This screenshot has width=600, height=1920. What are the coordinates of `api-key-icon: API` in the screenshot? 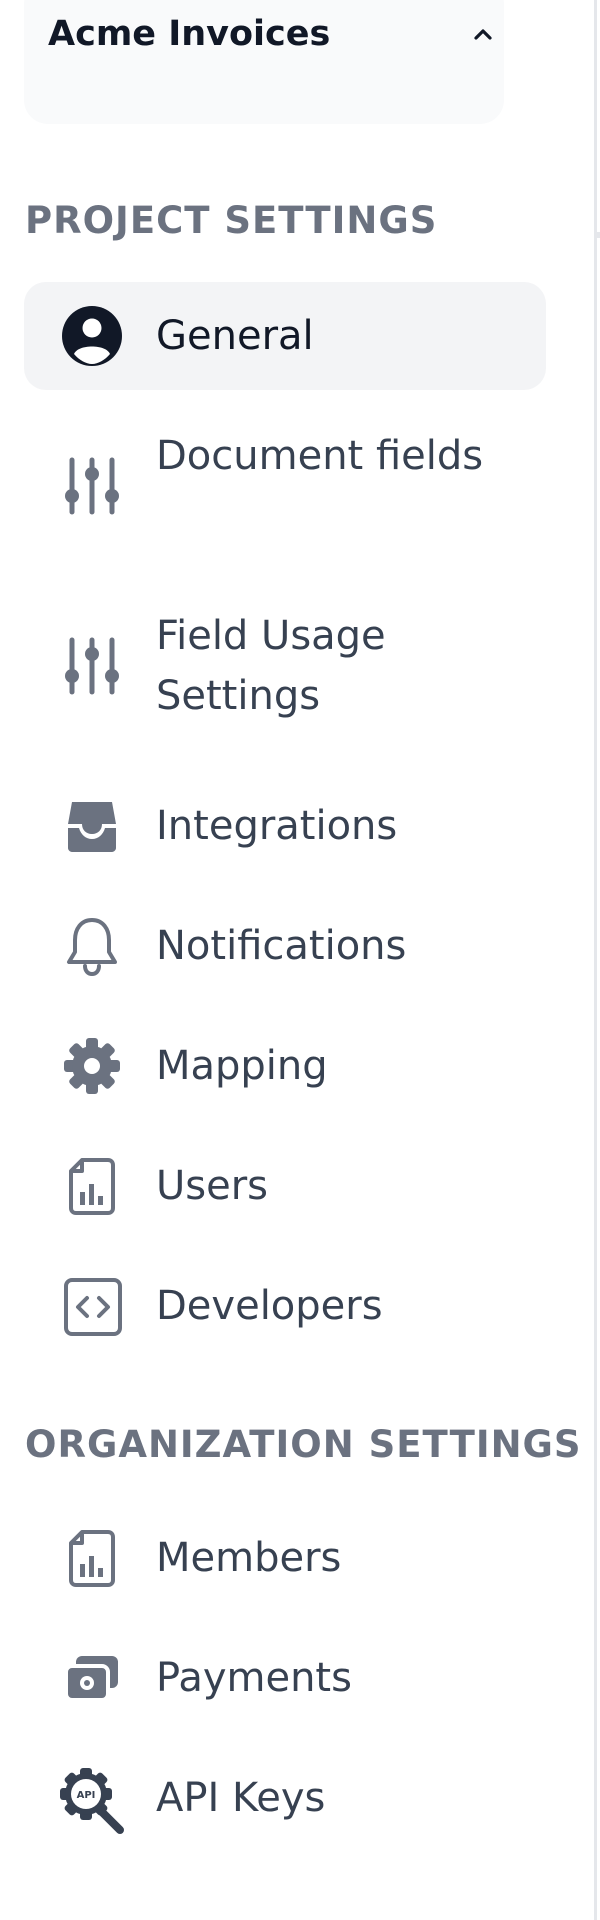 It's located at (93, 1801).